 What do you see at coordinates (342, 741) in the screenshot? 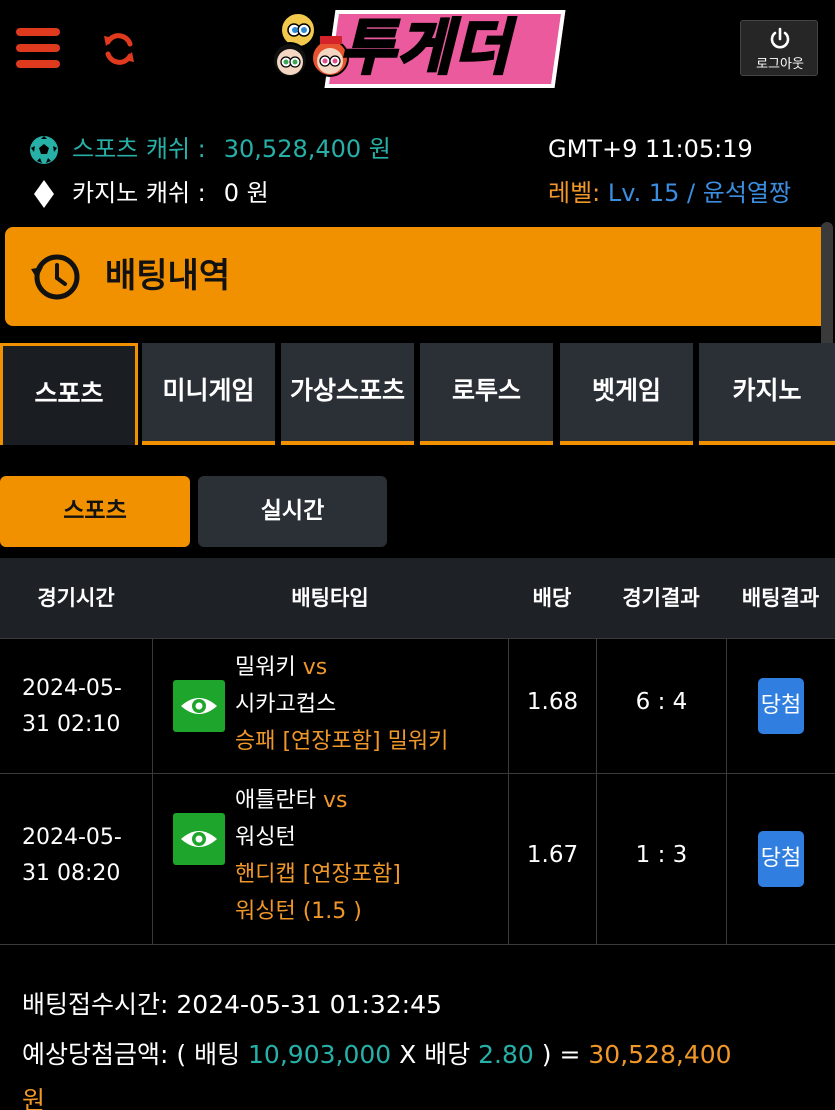
I see `bet-selection: 승패 [연장포함] 밀워키` at bounding box center [342, 741].